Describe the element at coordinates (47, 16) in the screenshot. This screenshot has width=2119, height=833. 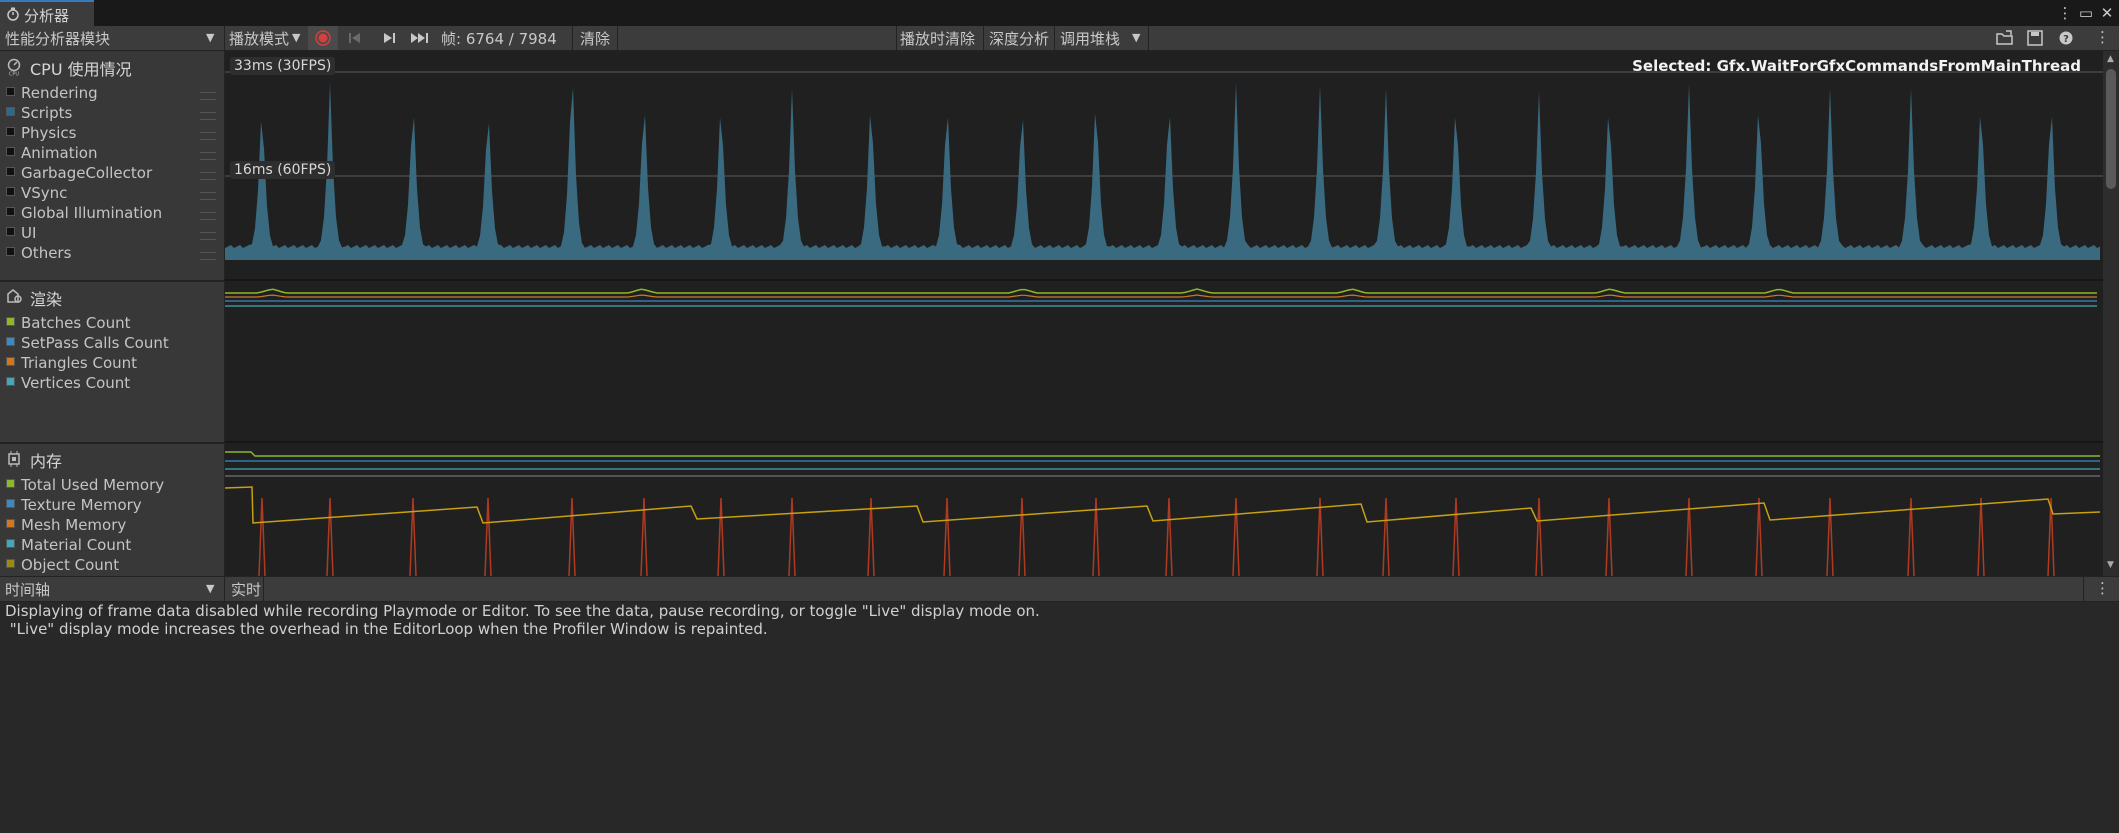
I see `tab-title: 分析器` at that location.